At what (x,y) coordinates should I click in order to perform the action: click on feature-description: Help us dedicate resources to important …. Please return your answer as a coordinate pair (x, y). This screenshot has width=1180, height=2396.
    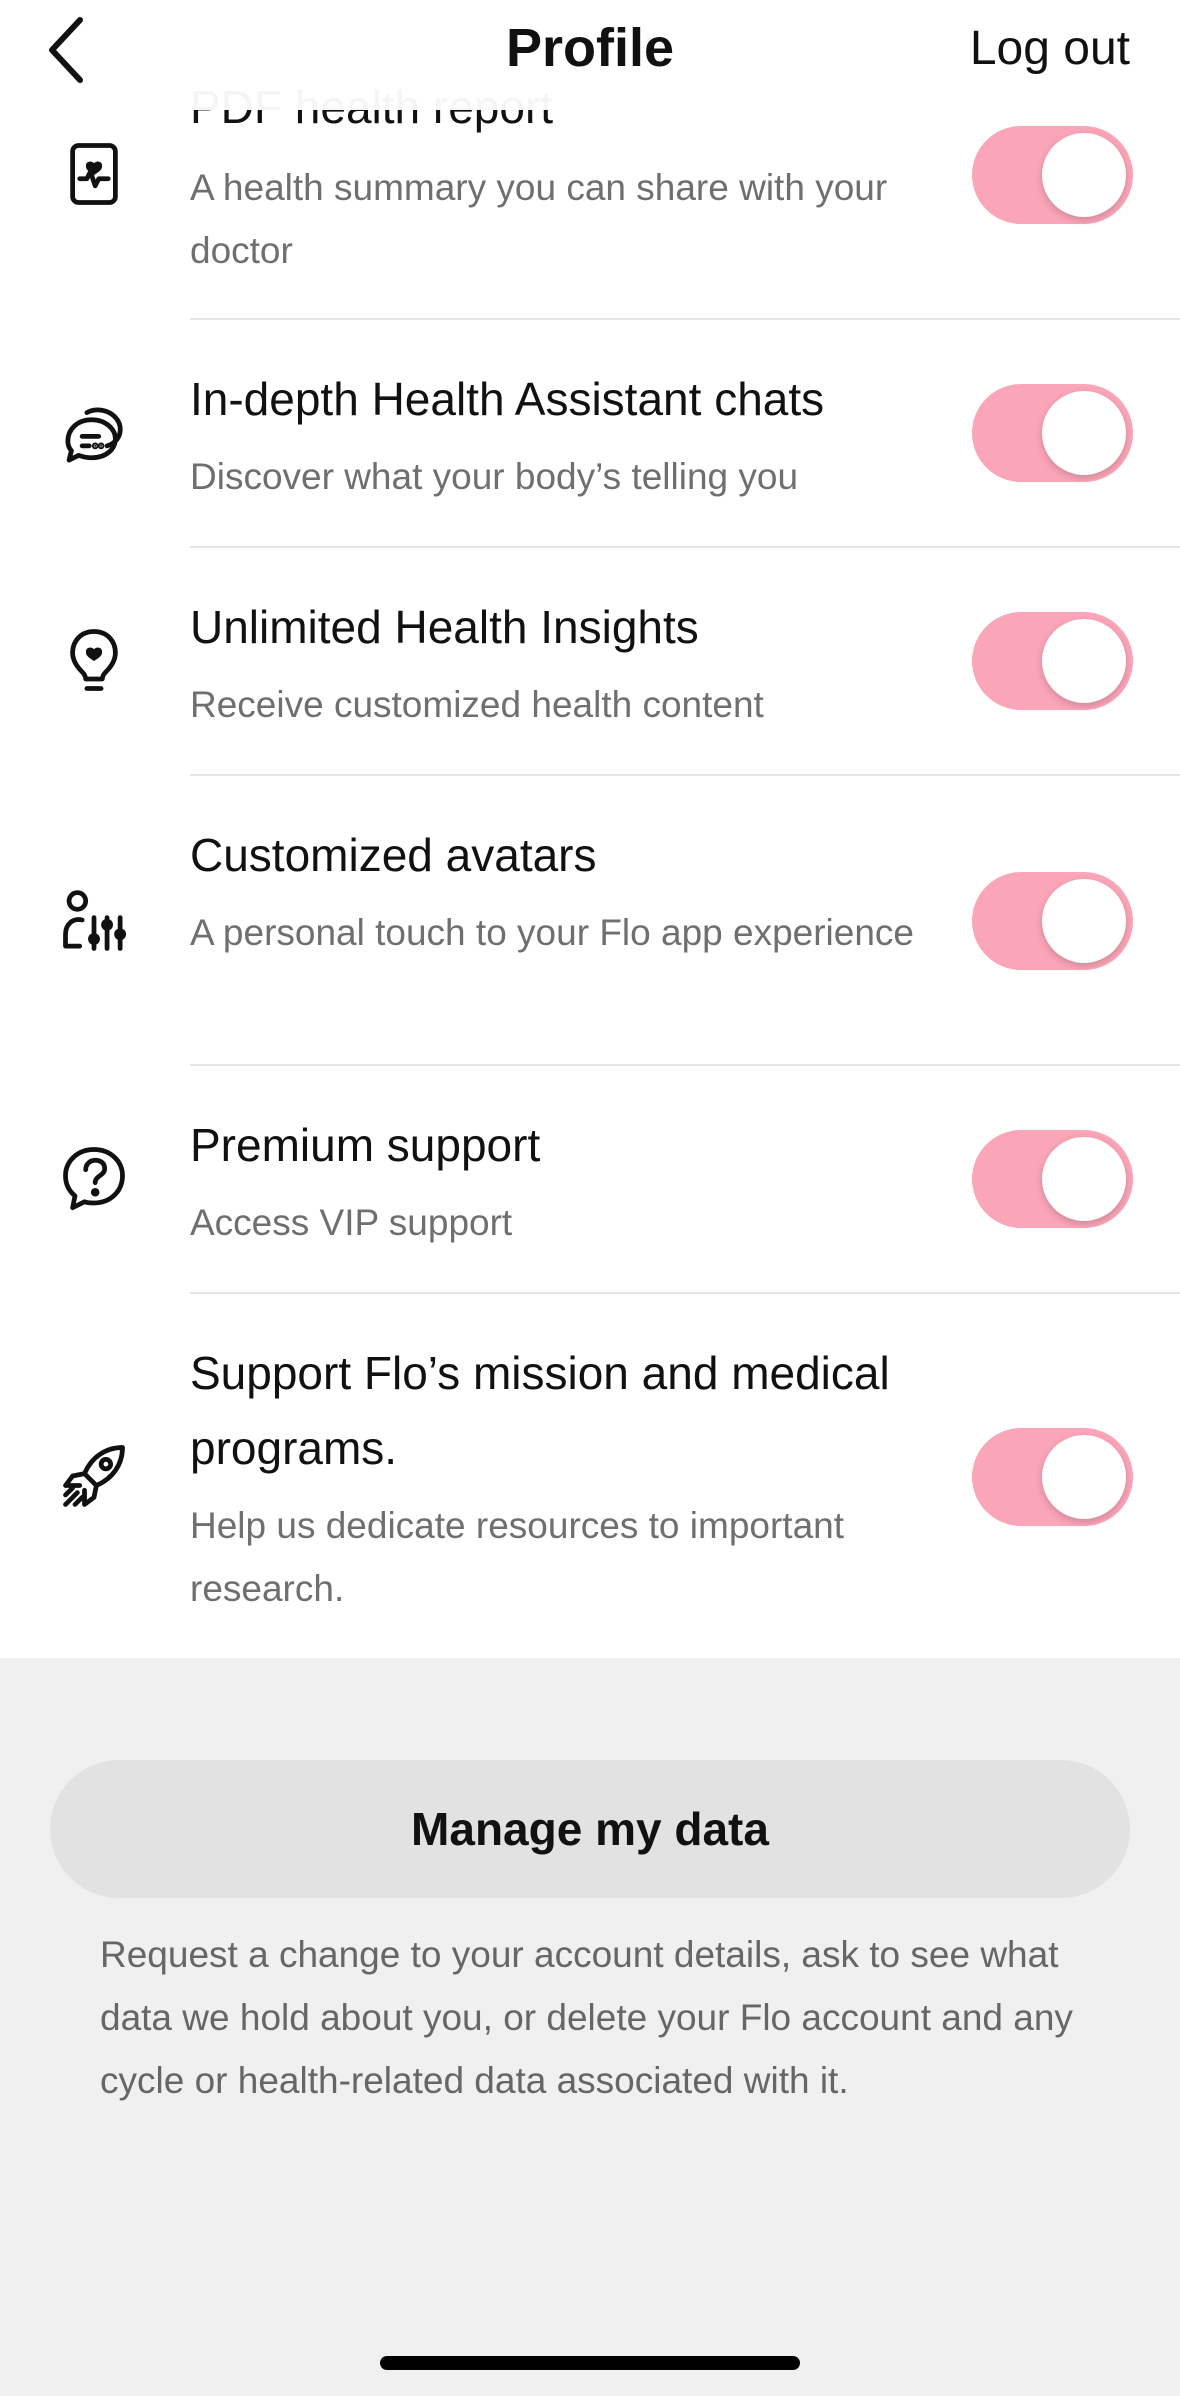
    Looking at the image, I should click on (517, 1557).